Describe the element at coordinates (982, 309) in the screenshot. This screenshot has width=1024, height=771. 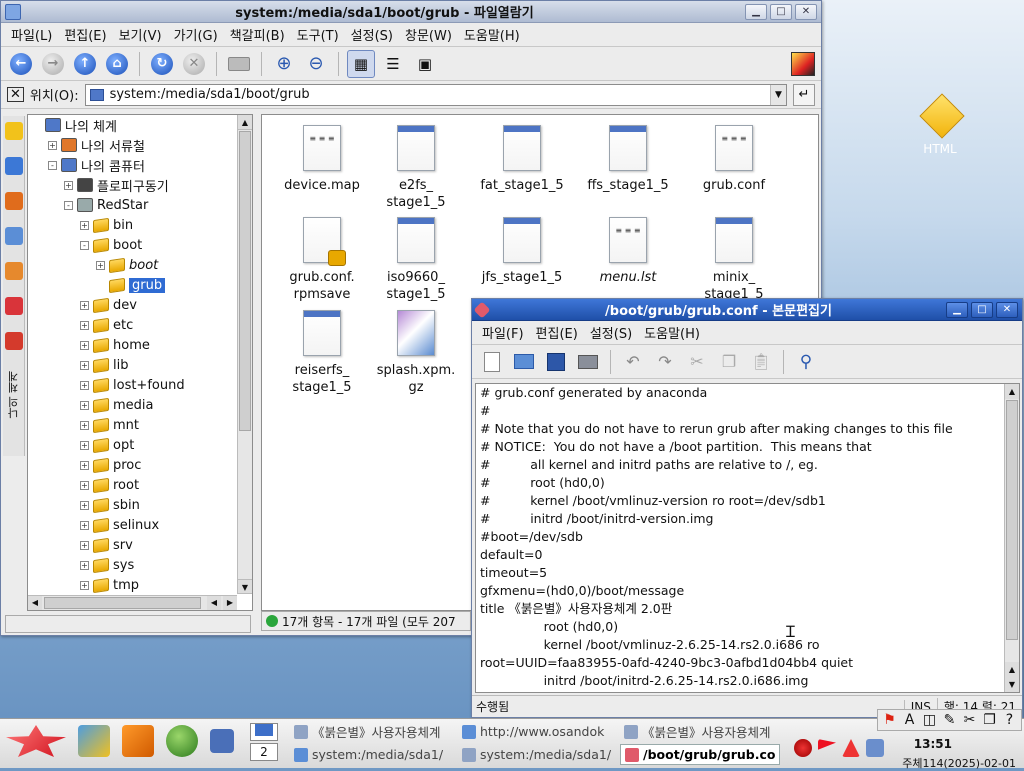
I see `editor-maximize-button: □` at that location.